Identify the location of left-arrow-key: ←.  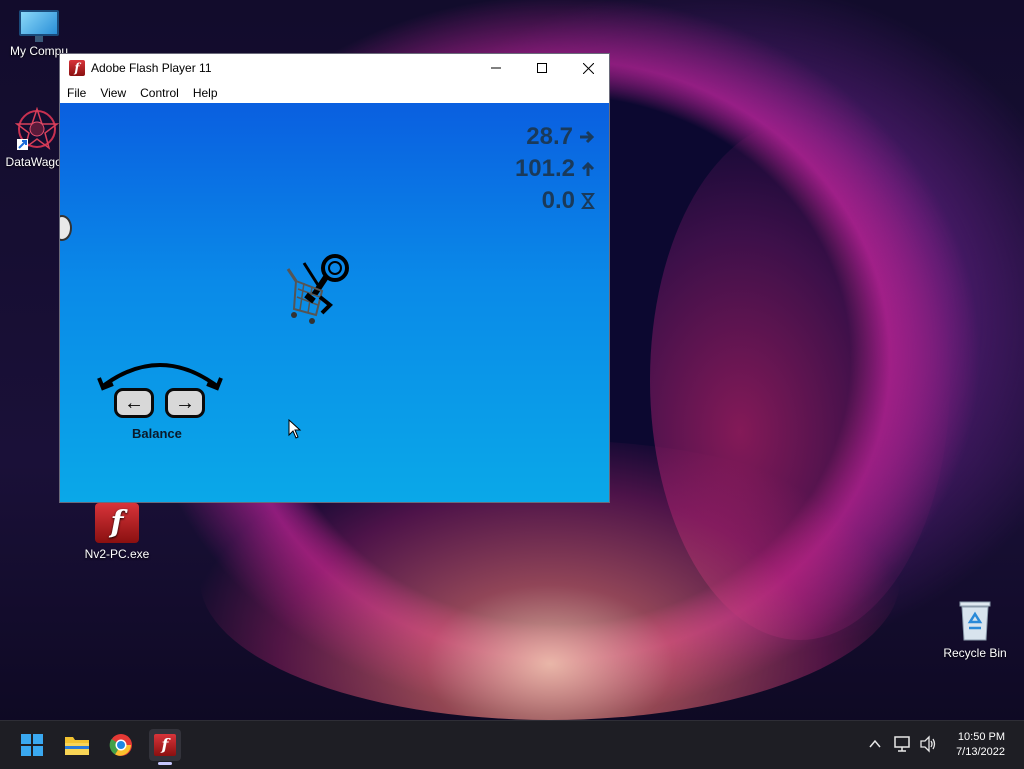
(134, 403).